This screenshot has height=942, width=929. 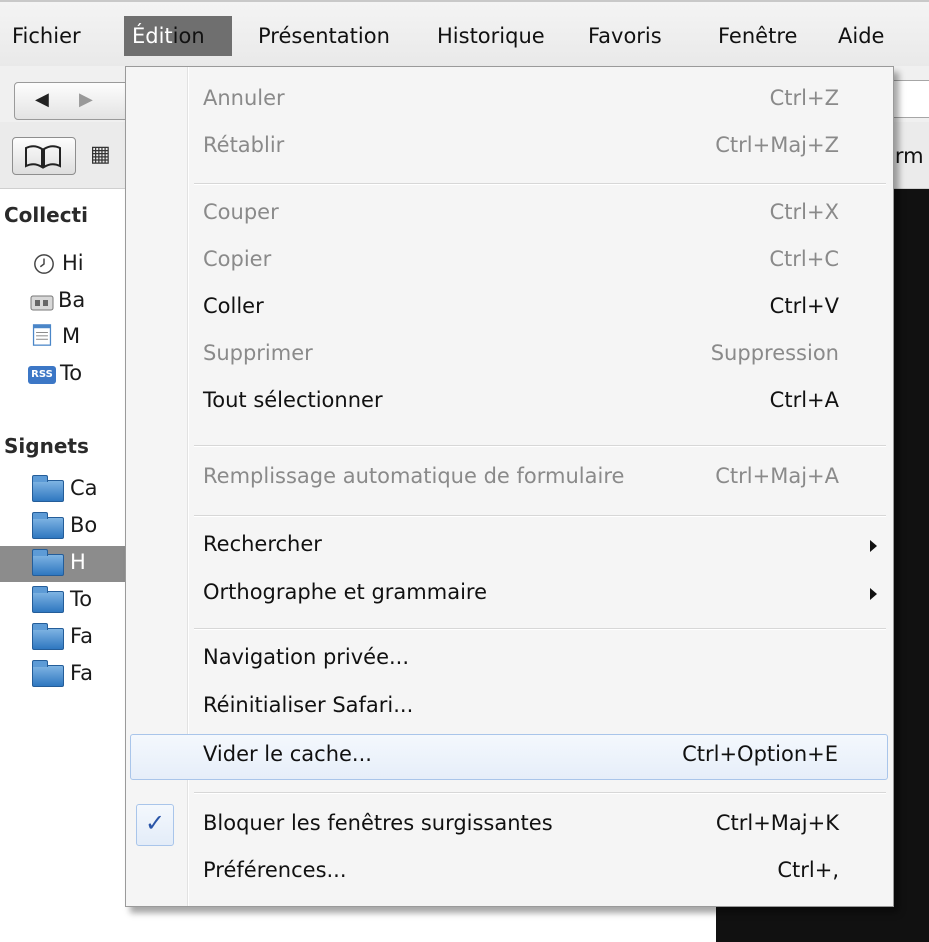 I want to click on menu-item-shortcut: Ctrl+C, so click(x=804, y=259).